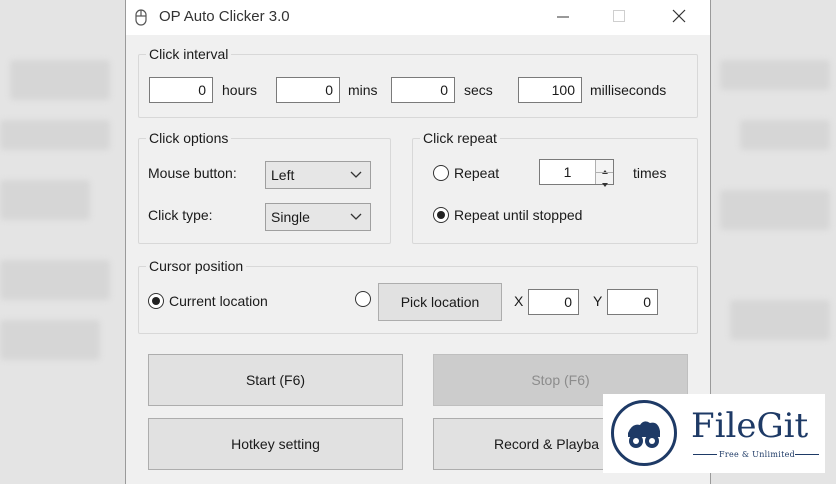 This screenshot has width=836, height=484. Describe the element at coordinates (650, 173) in the screenshot. I see `times-label: times` at that location.